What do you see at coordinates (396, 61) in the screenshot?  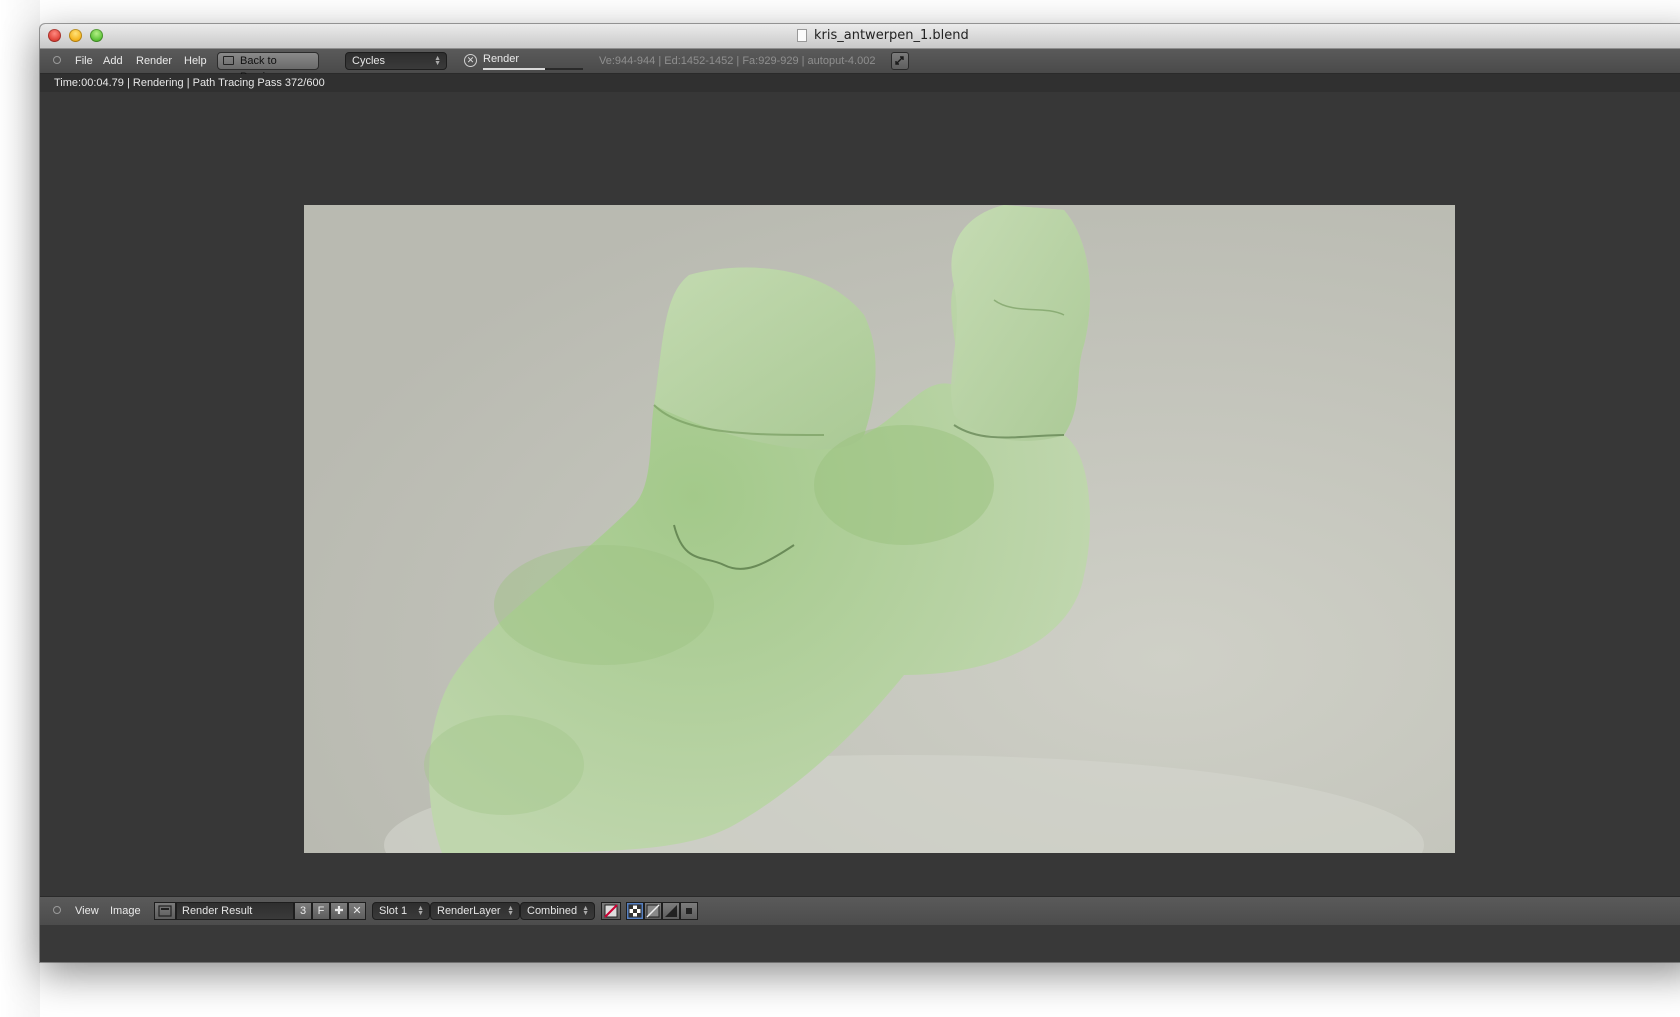 I see `render-engine-select: Cycles ▲ ▼` at bounding box center [396, 61].